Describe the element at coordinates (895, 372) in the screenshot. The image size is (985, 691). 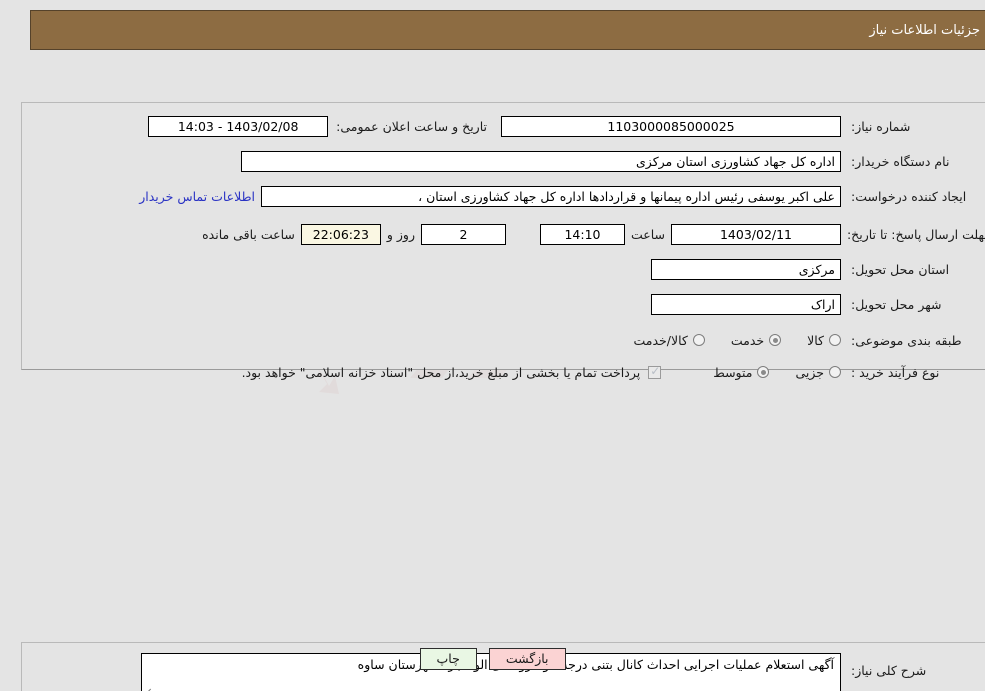
I see `process-label: نوع فرآیند خرید :` at that location.